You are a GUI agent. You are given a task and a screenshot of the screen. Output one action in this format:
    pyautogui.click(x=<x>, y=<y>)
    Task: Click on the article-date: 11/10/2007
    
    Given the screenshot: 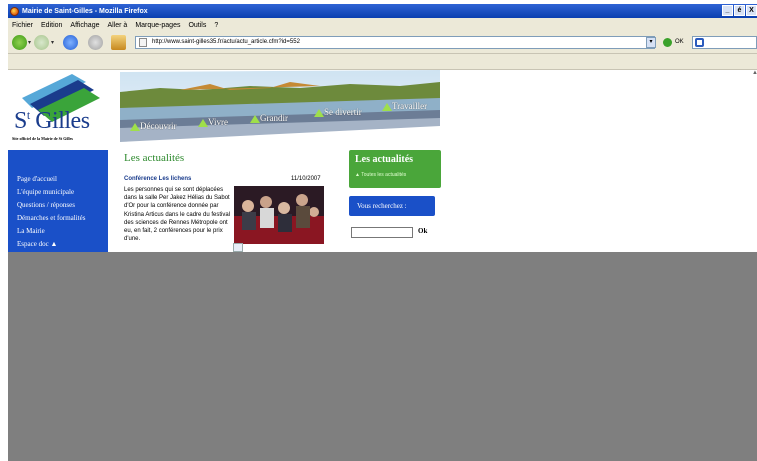 What is the action you would take?
    pyautogui.click(x=306, y=179)
    